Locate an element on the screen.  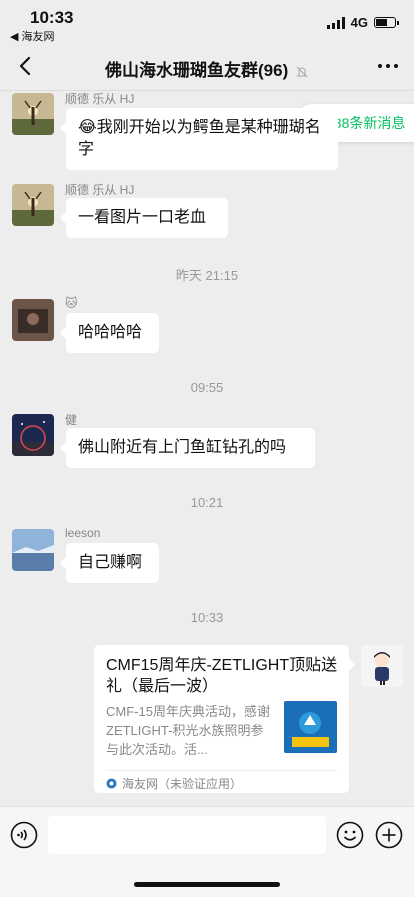
chat-title-wrap: 佛山海水珊瑚鱼友群(96) is located at coordinates (207, 68).